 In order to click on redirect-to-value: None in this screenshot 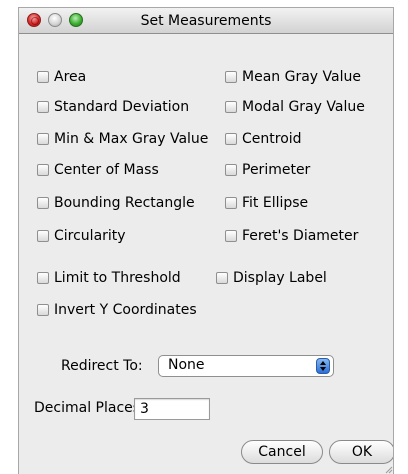, I will do `click(186, 365)`.